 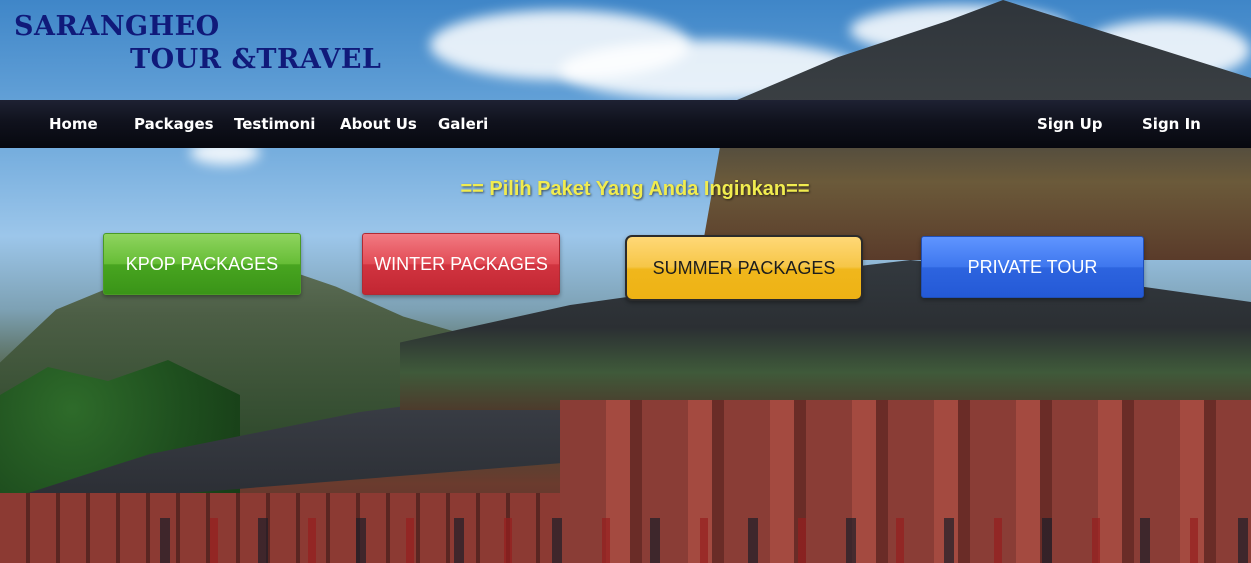 I want to click on private-tour-button: PRIVATE TOUR, so click(x=1032, y=267).